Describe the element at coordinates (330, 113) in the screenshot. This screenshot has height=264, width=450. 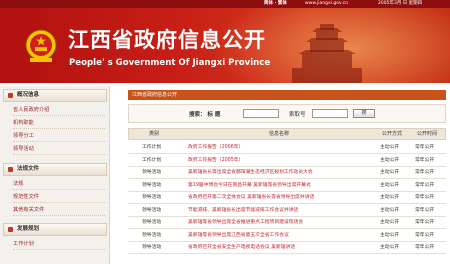
I see `index-number-input` at that location.